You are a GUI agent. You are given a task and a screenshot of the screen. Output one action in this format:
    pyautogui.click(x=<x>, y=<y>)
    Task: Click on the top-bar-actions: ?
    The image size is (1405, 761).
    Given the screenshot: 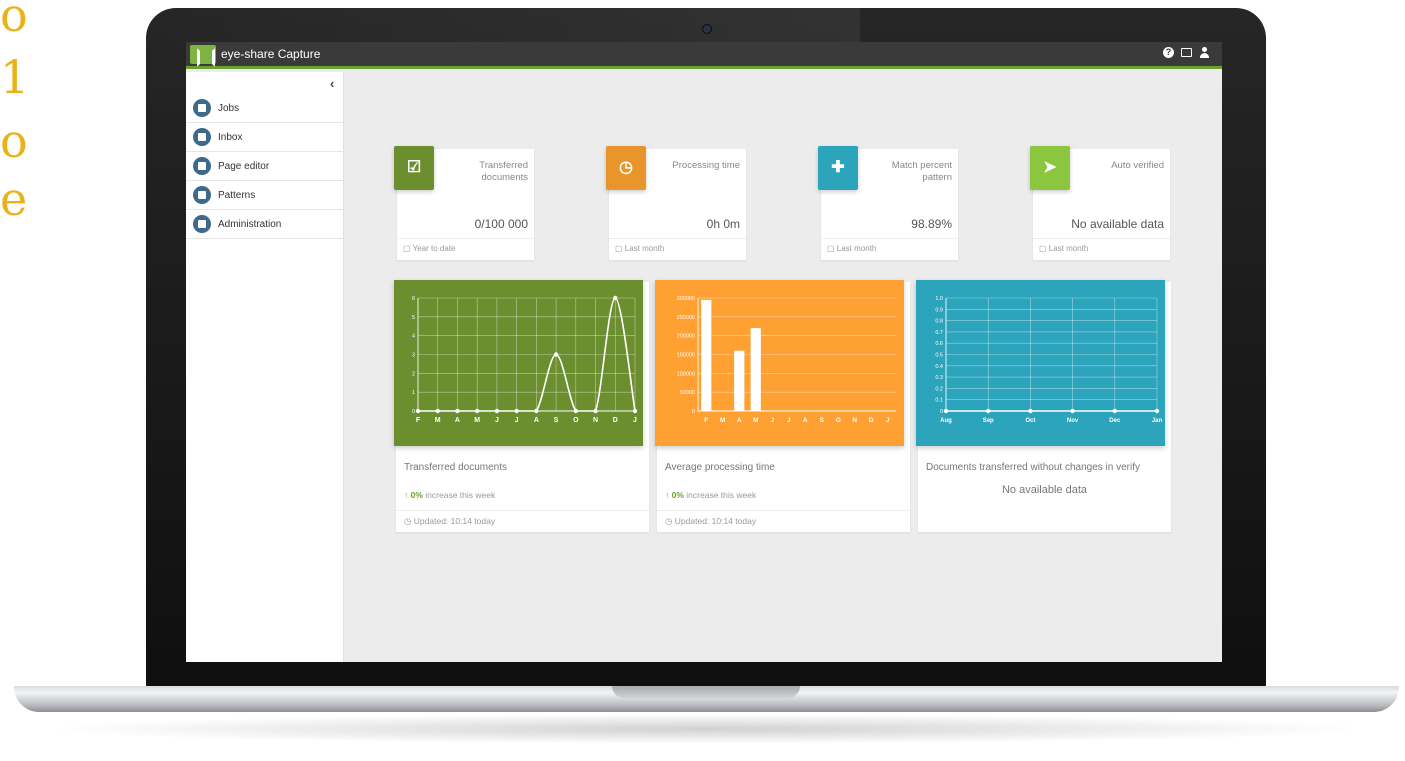 What is the action you would take?
    pyautogui.click(x=1186, y=52)
    